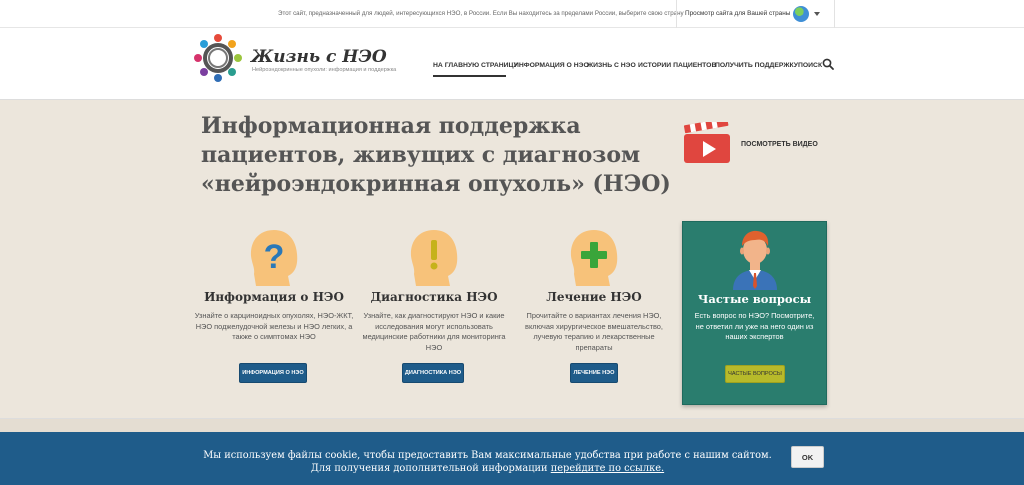 The height and width of the screenshot is (485, 1024). Describe the element at coordinates (707, 143) in the screenshot. I see `video-clapper-icon` at that location.